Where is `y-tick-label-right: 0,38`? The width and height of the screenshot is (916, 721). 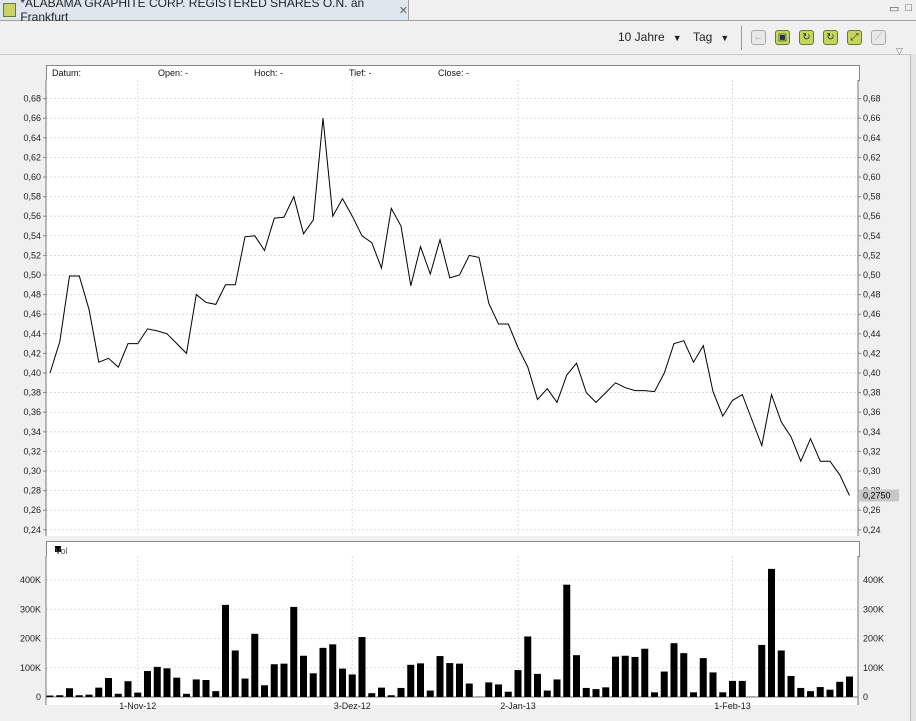 y-tick-label-right: 0,38 is located at coordinates (872, 393).